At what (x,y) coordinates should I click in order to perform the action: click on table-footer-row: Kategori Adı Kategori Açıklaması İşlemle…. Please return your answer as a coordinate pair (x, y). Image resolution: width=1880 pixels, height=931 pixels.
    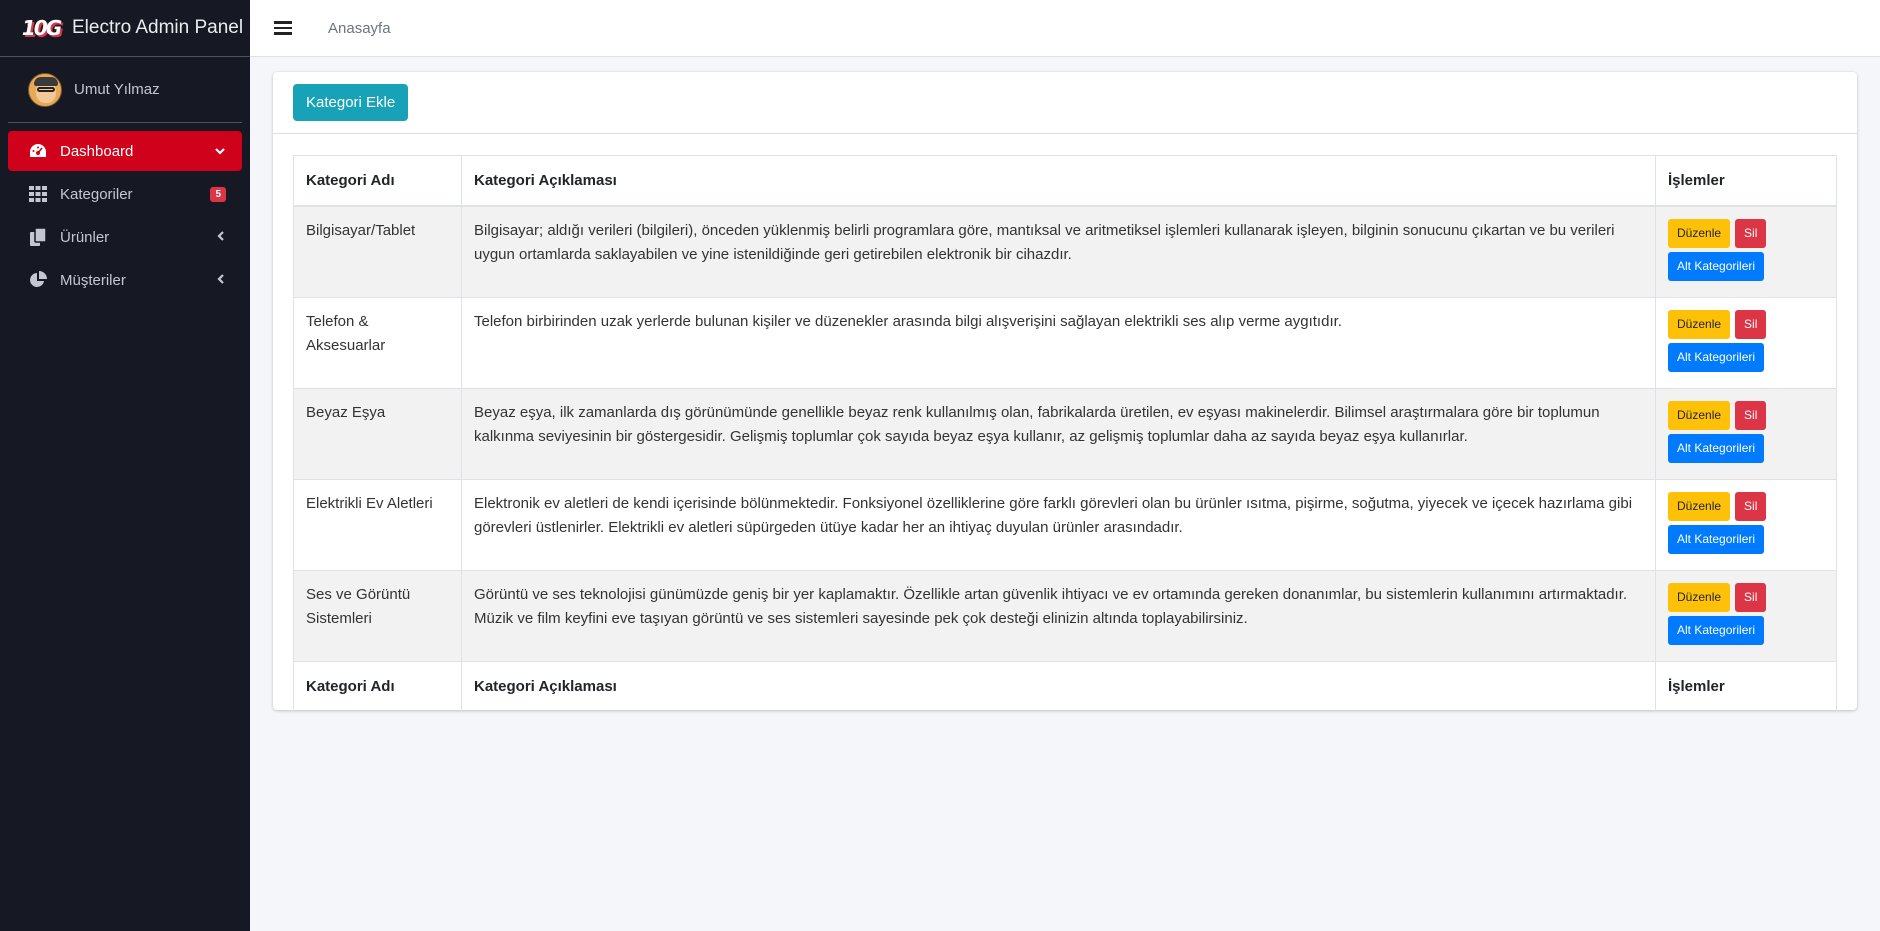
    Looking at the image, I should click on (1065, 686).